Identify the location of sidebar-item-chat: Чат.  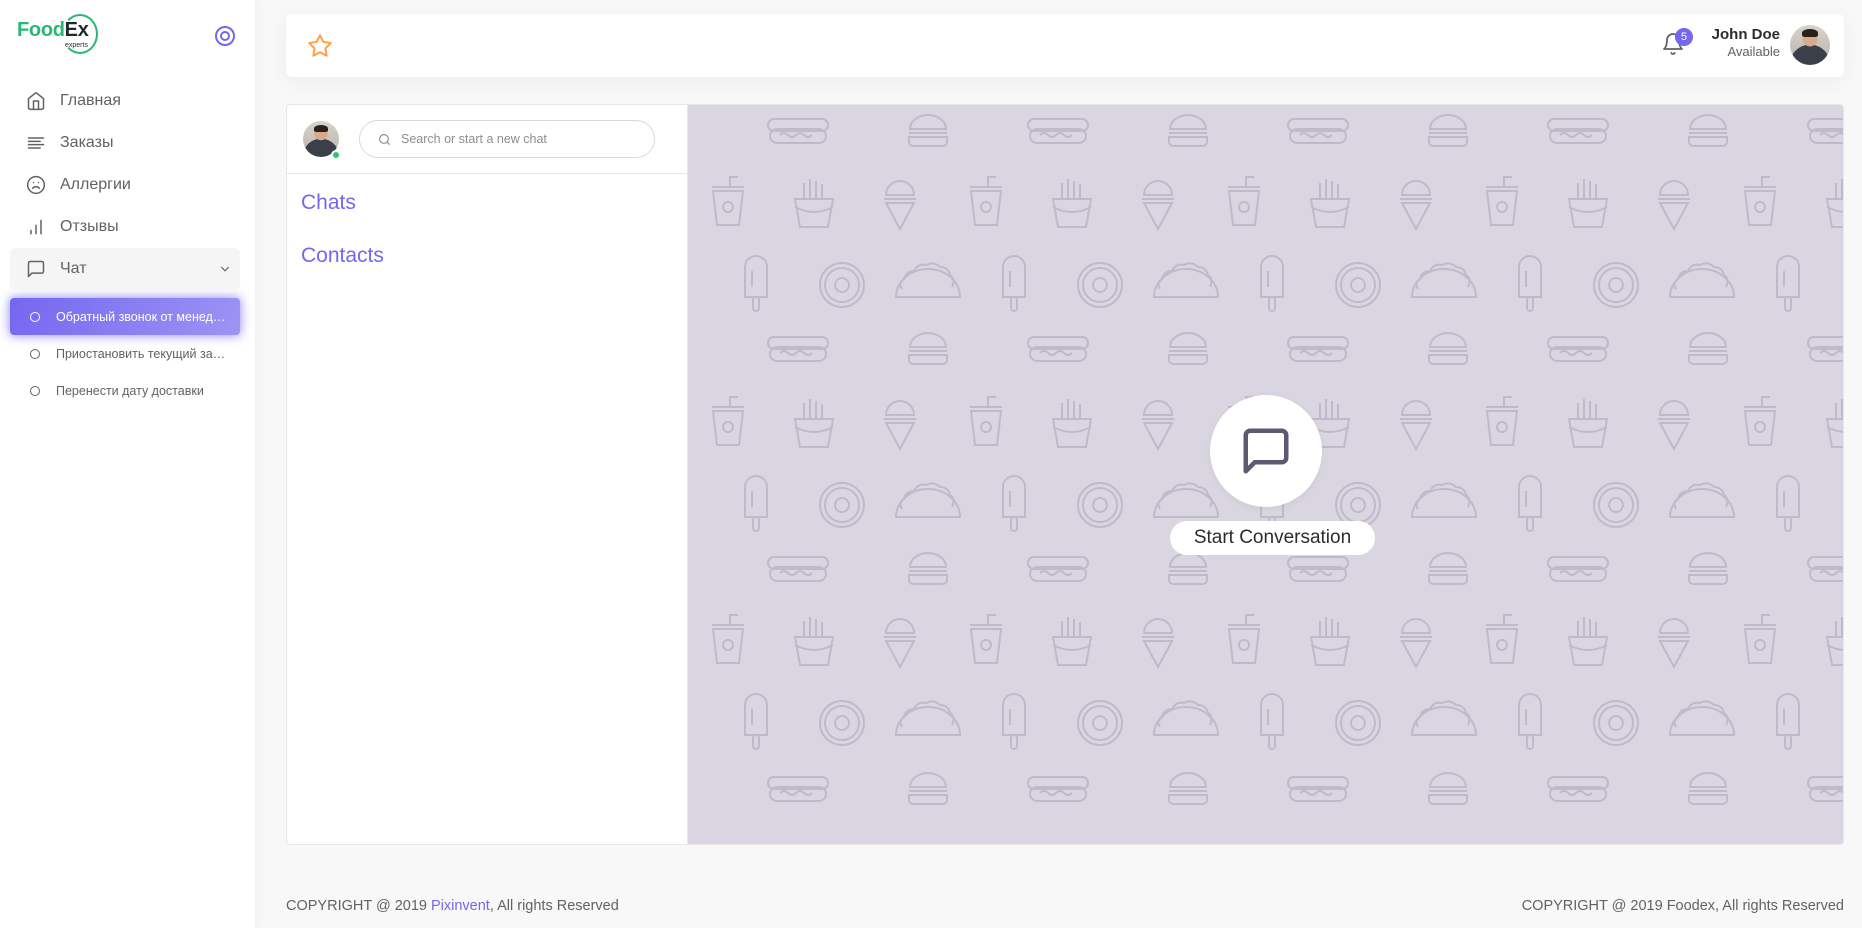
(125, 269).